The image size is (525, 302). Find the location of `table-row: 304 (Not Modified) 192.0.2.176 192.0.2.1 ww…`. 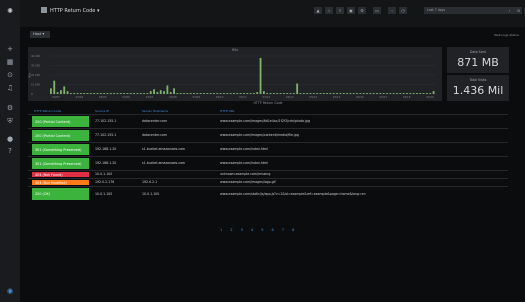

table-row: 304 (Not Modified) 192.0.2.176 192.0.2.1 ww… is located at coordinates (268, 182).